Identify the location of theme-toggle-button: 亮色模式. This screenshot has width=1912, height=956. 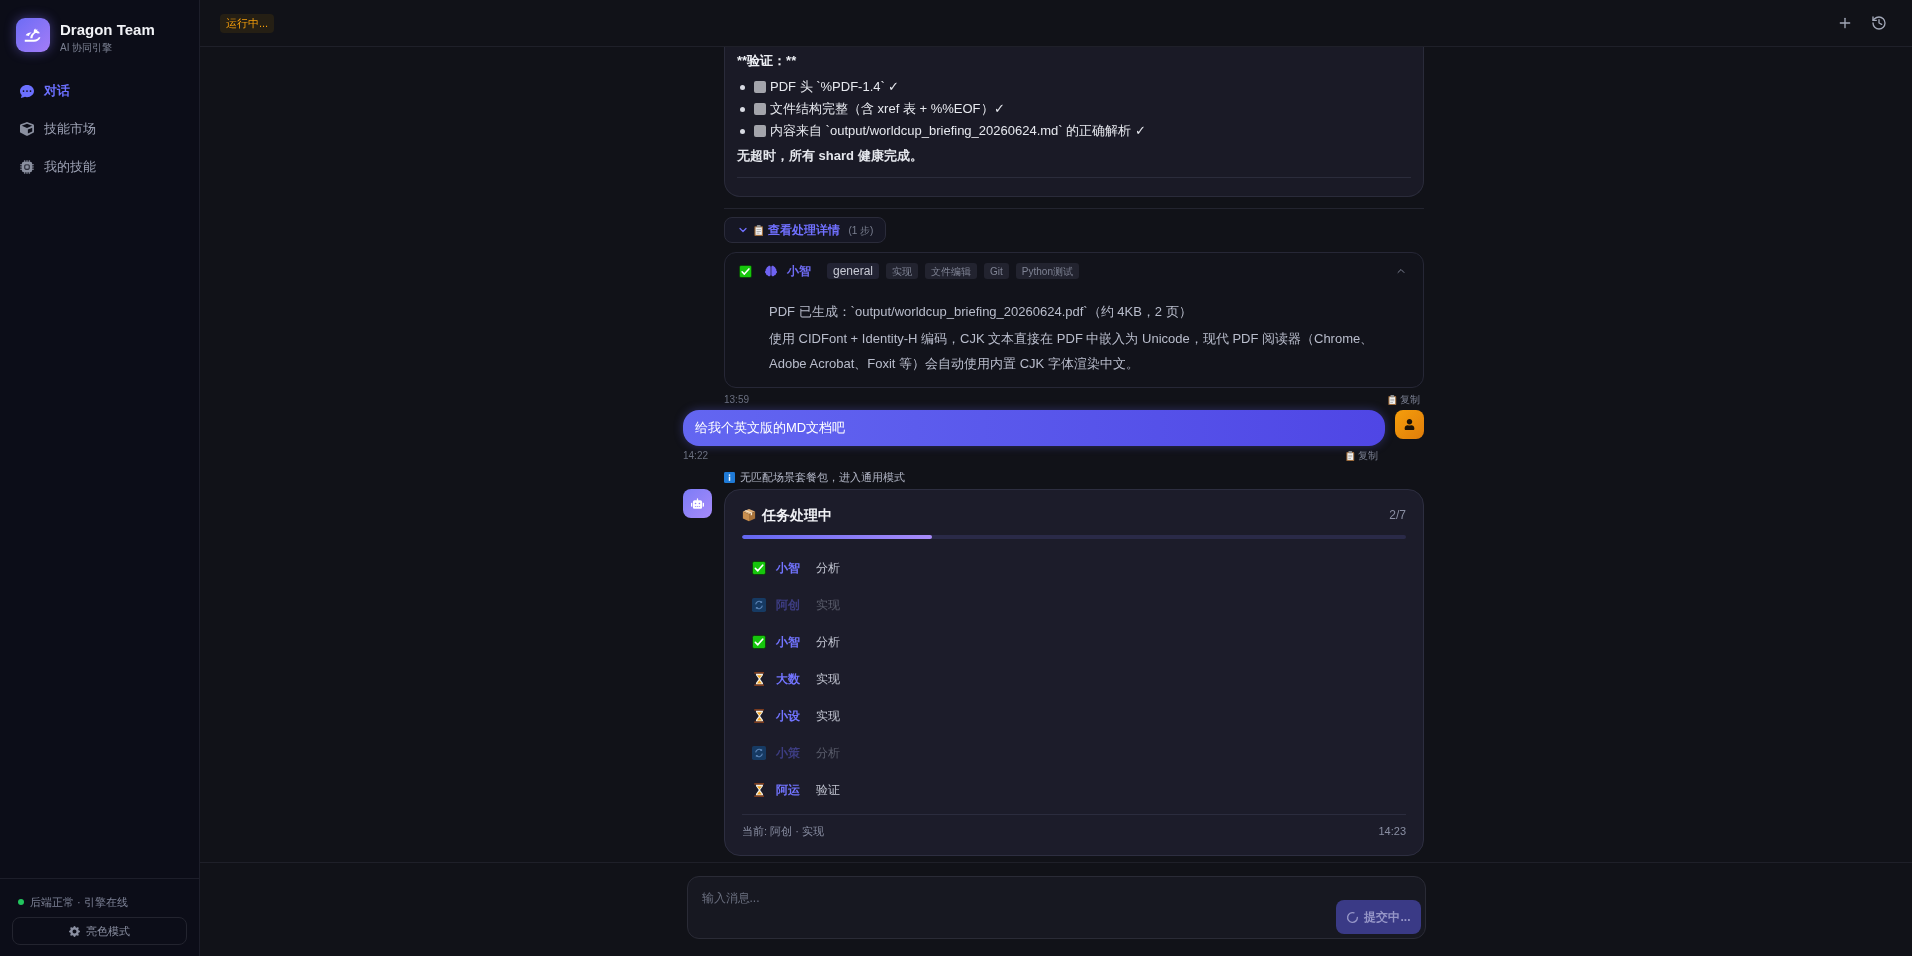
(99, 931).